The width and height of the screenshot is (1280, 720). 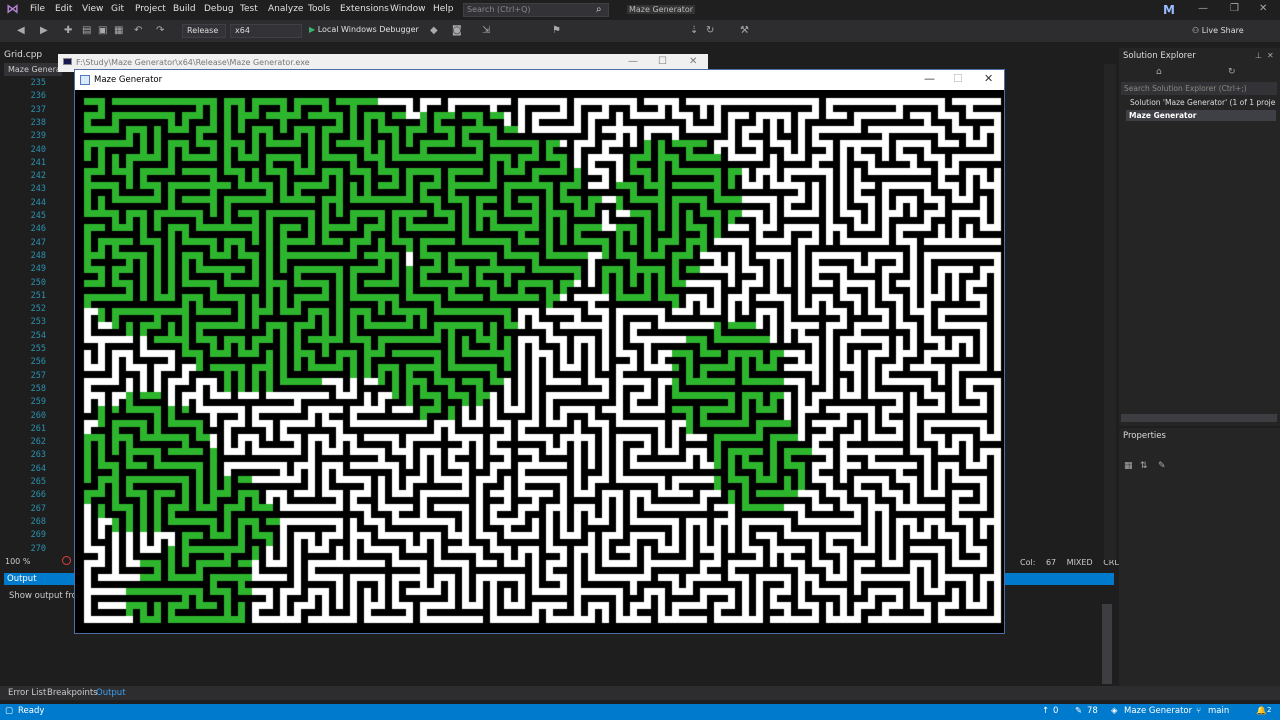 I want to click on file-tab: Grid.cpp, so click(x=23, y=55).